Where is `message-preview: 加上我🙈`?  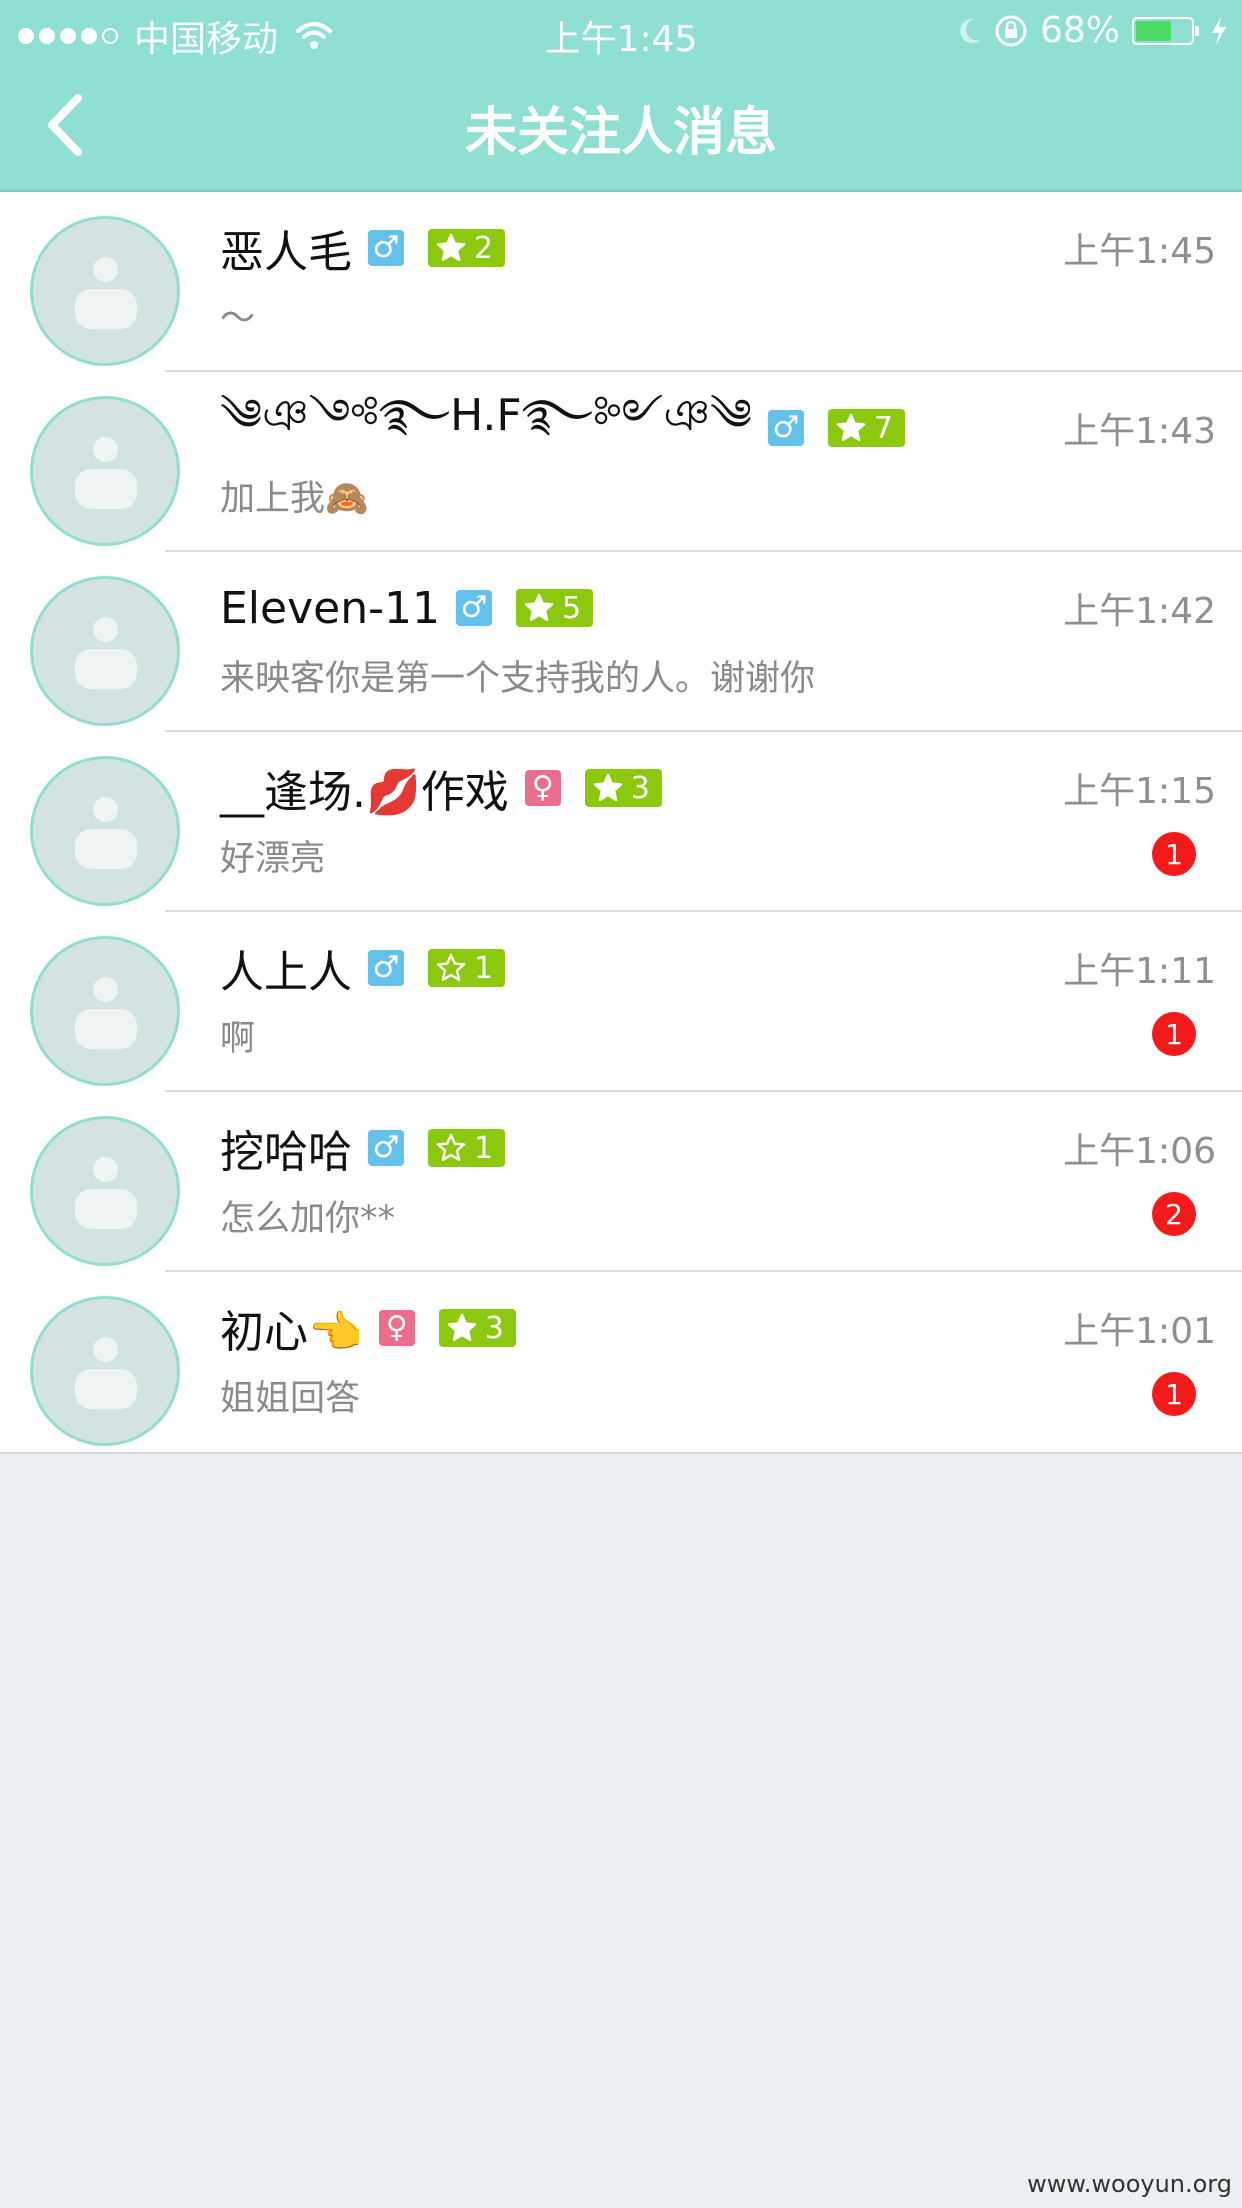 message-preview: 加上我🙈 is located at coordinates (294, 499).